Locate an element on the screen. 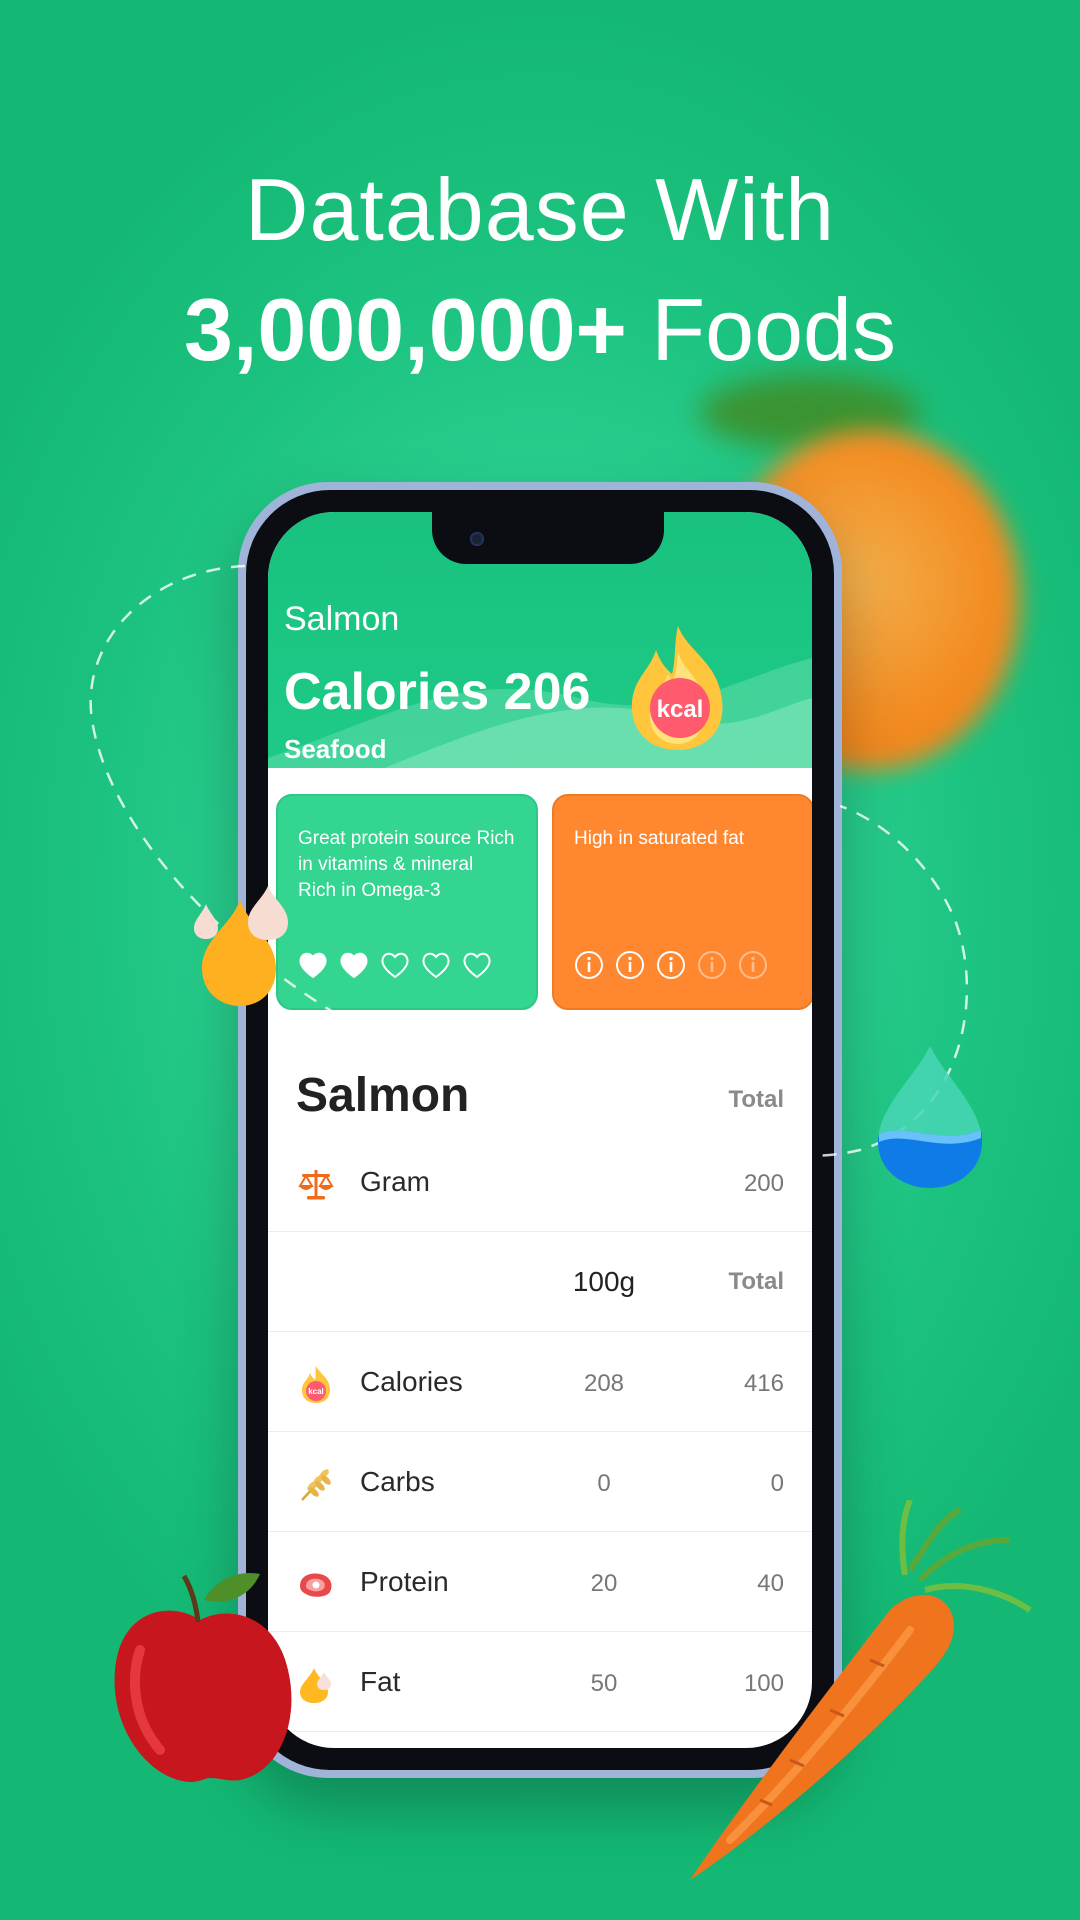 The height and width of the screenshot is (1920, 1080). gram-label: Gram is located at coordinates (395, 1181).